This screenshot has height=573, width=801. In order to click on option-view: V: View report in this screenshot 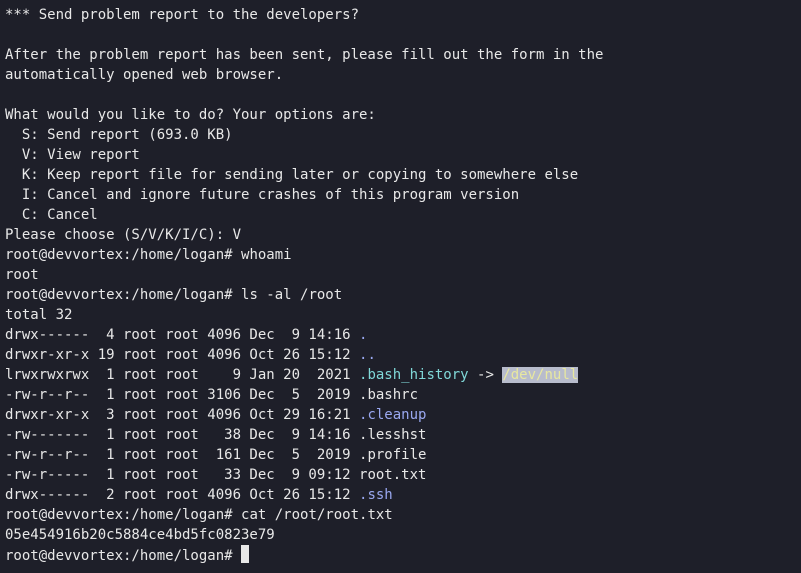, I will do `click(72, 155)`.